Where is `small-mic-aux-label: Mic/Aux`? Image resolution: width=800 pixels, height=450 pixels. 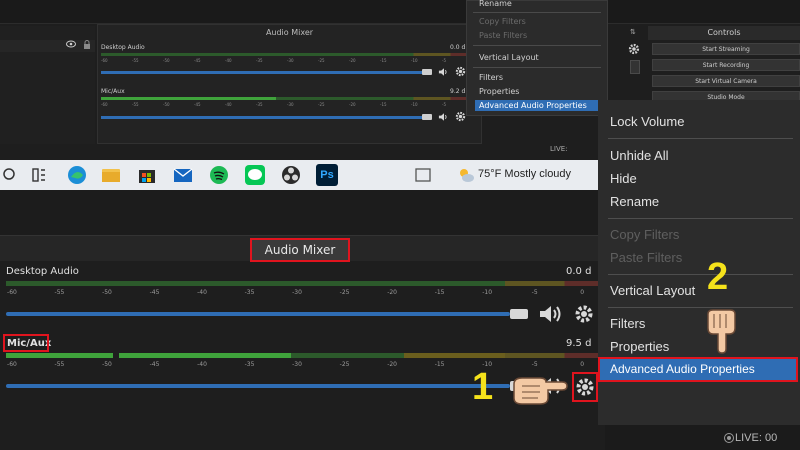
small-mic-aux-label: Mic/Aux is located at coordinates (113, 91).